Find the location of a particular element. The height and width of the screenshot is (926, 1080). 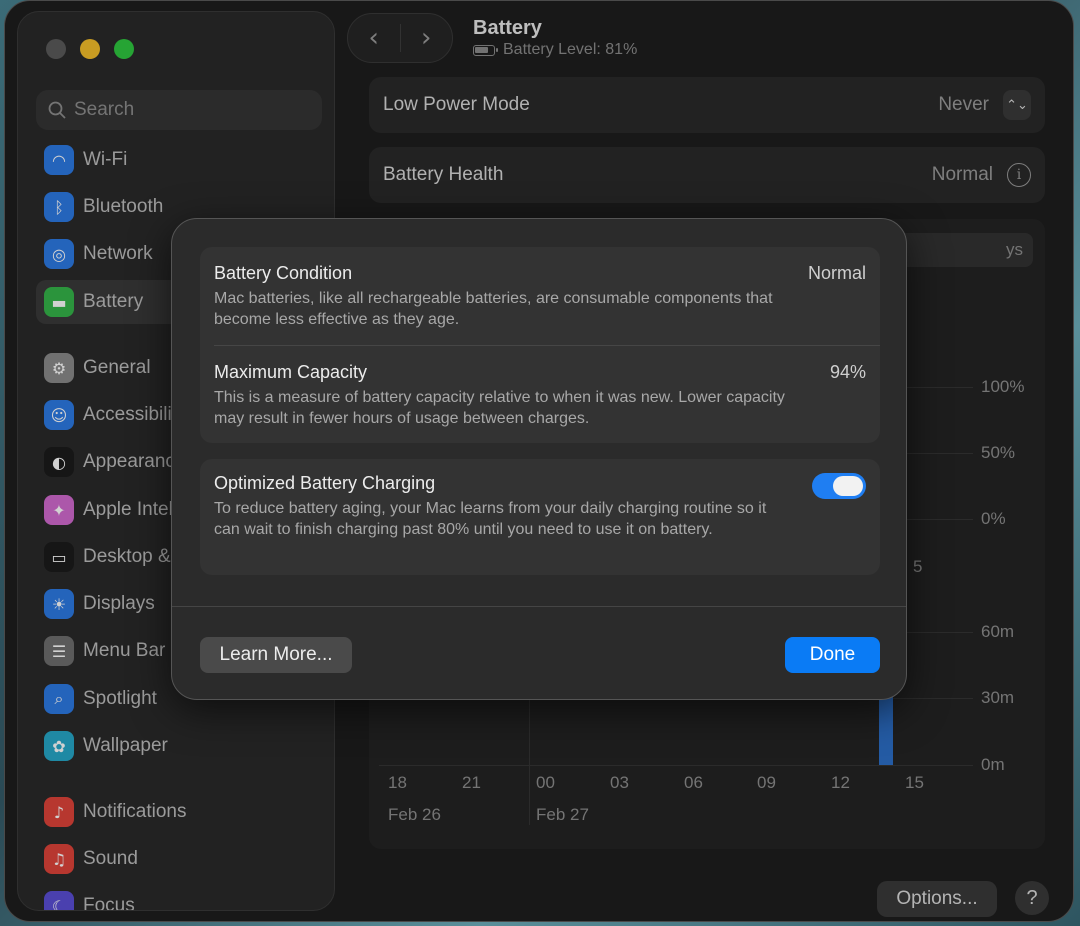

battery-condition-value: Normal is located at coordinates (836, 273).